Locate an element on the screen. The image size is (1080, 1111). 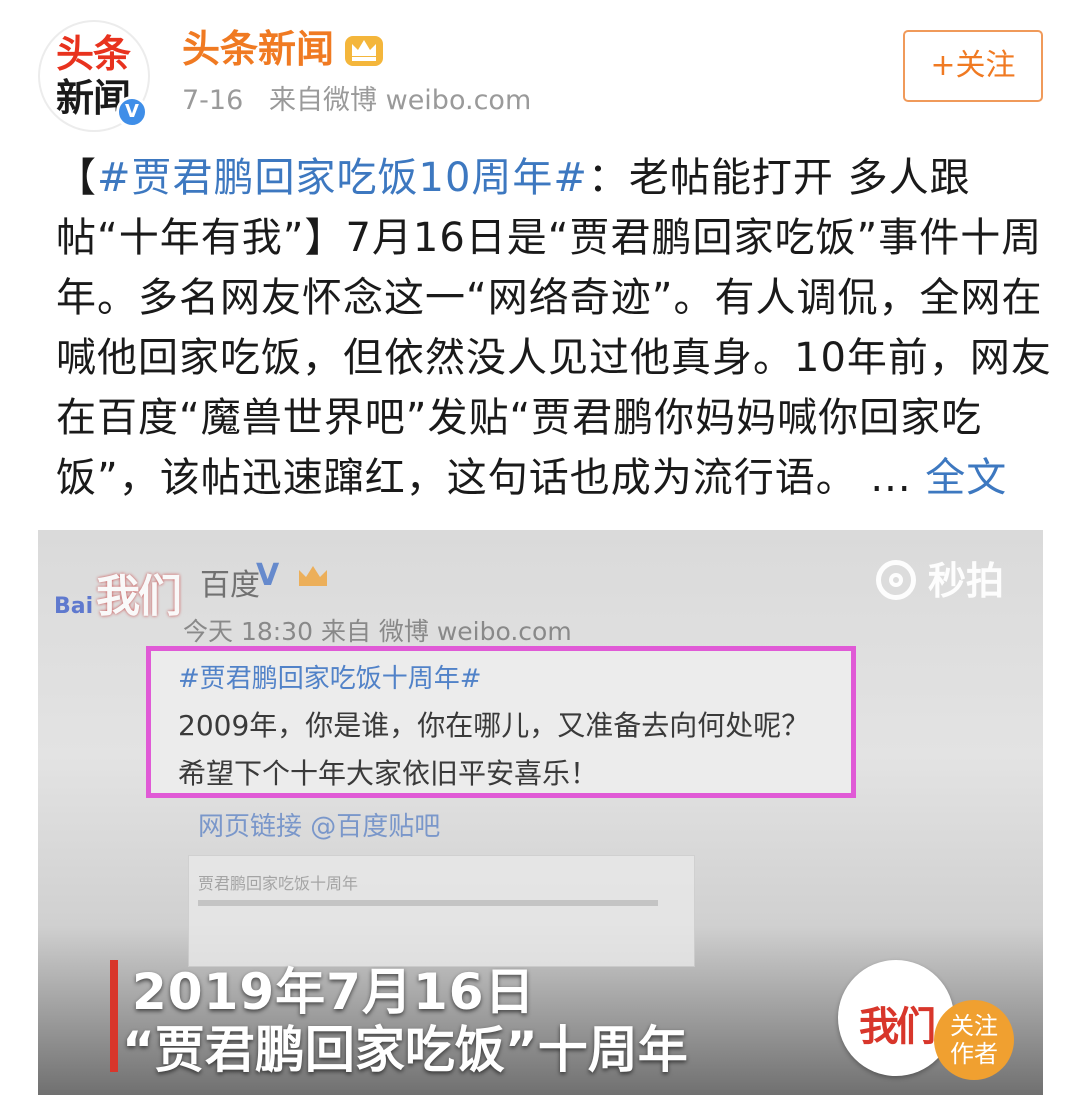
watermark-text: 秒拍 is located at coordinates (966, 581).